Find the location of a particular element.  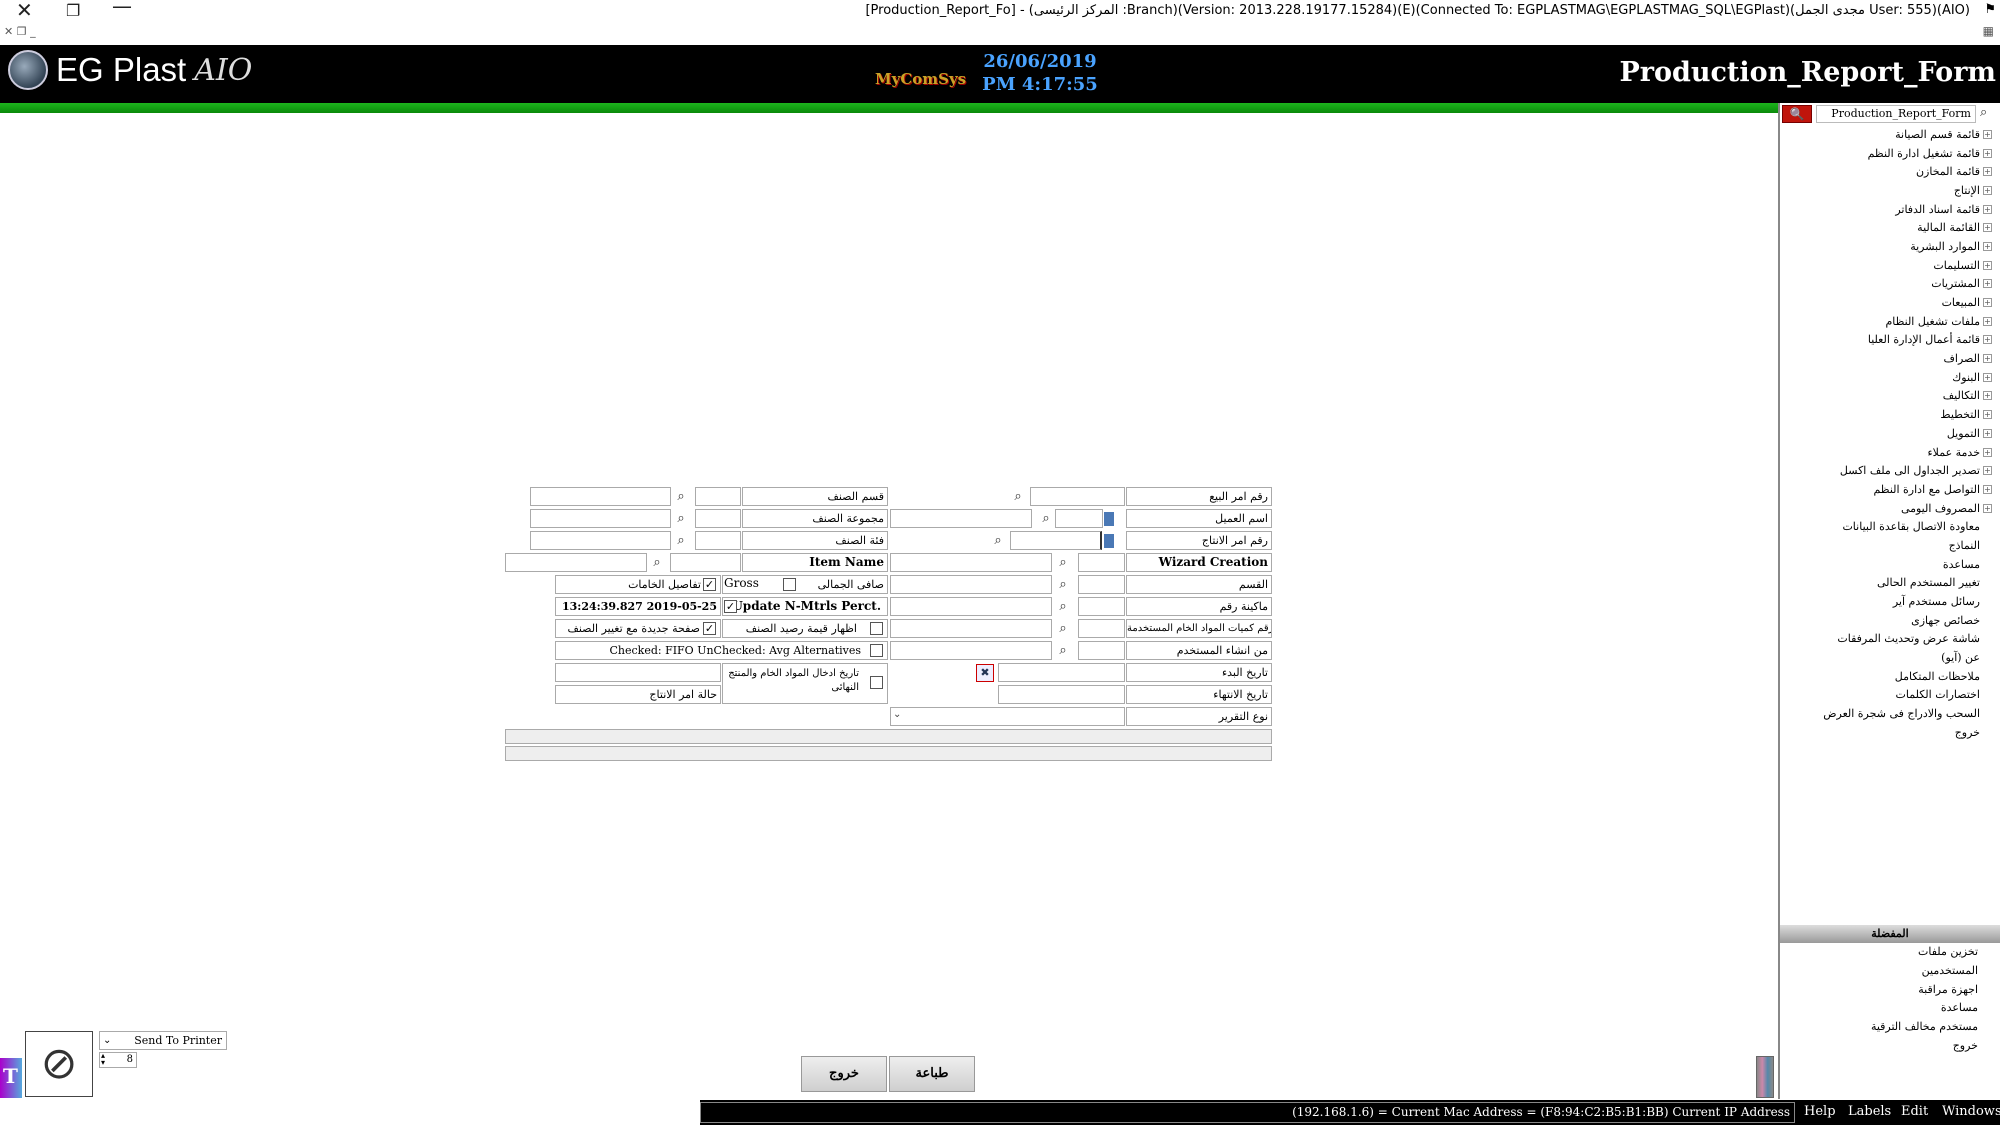

machine-name-input is located at coordinates (971, 606).